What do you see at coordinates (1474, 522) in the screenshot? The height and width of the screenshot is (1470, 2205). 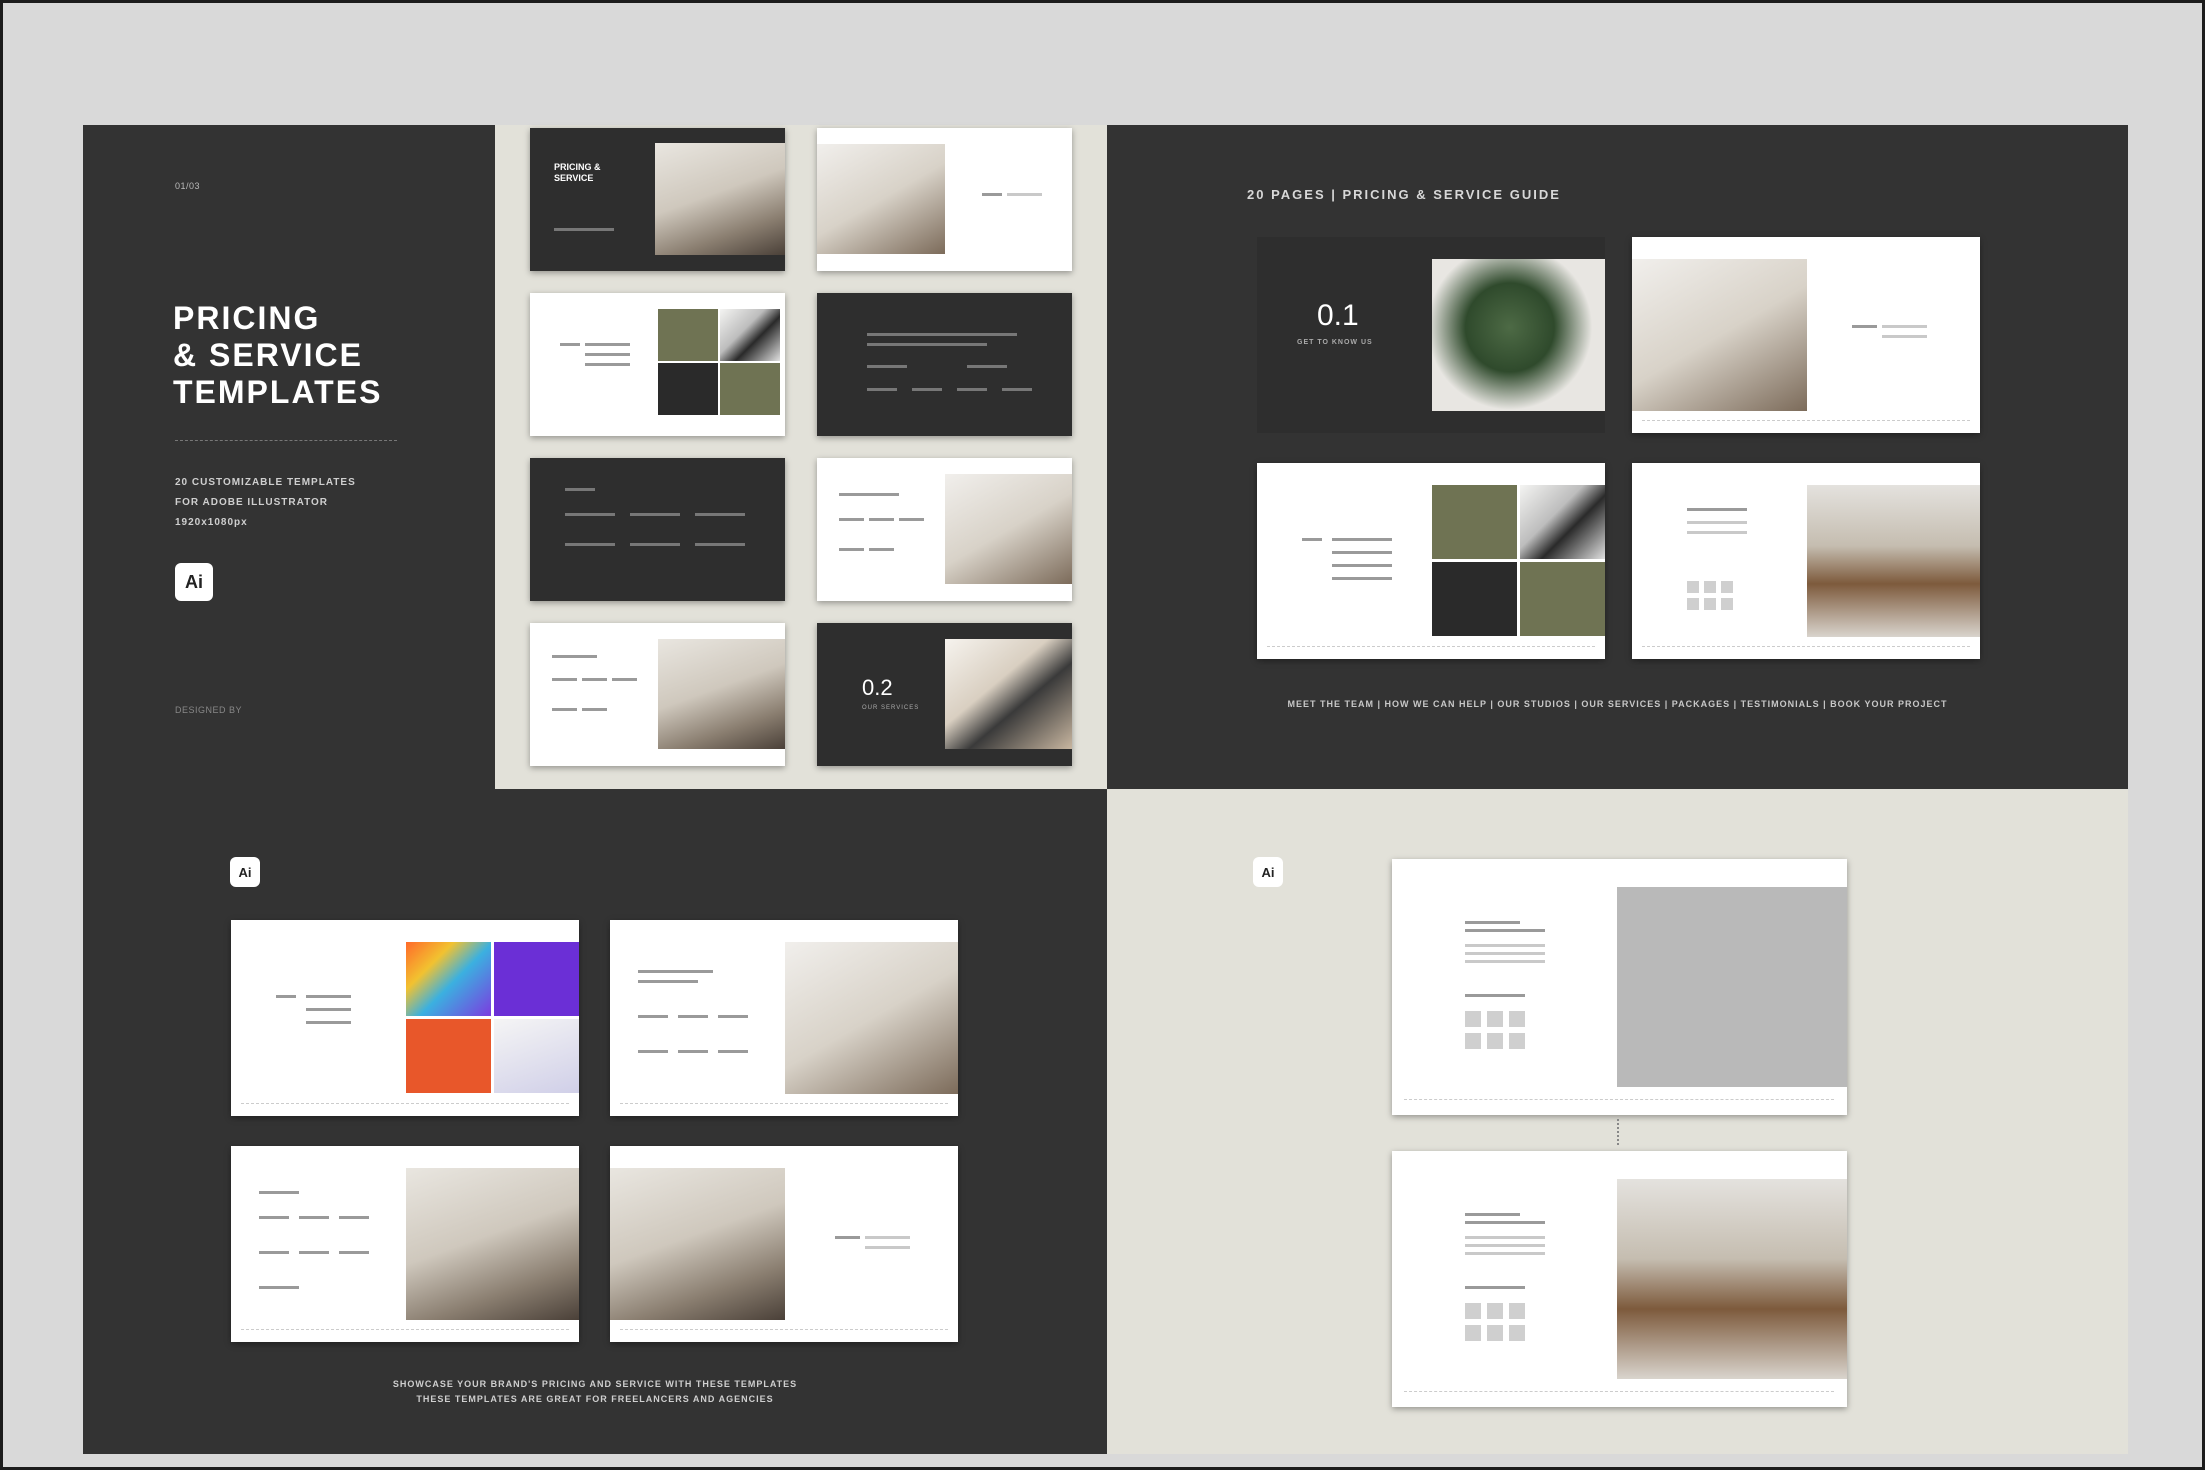 I see `photo-olive-card` at bounding box center [1474, 522].